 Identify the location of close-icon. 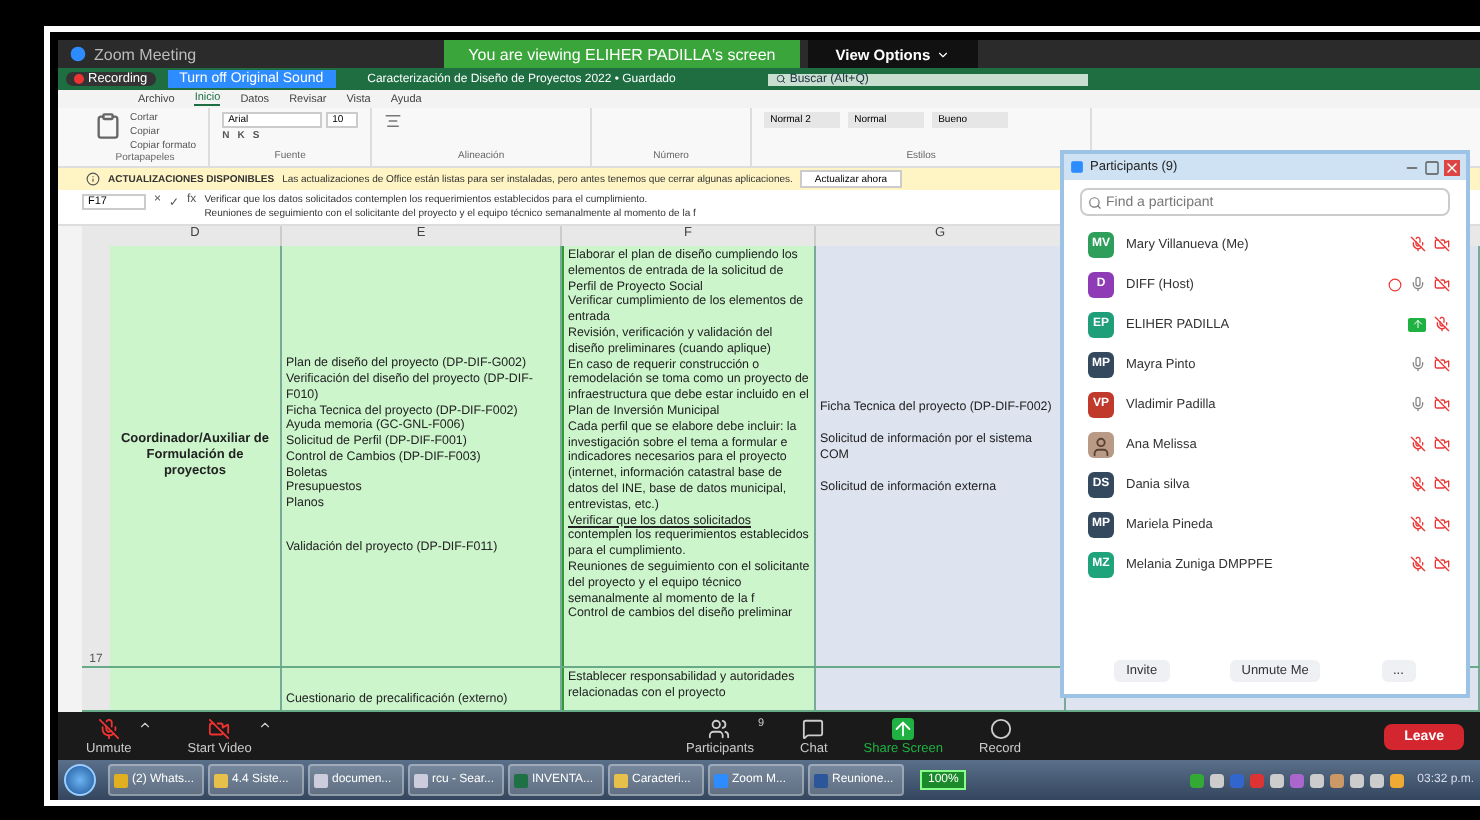
(1452, 167).